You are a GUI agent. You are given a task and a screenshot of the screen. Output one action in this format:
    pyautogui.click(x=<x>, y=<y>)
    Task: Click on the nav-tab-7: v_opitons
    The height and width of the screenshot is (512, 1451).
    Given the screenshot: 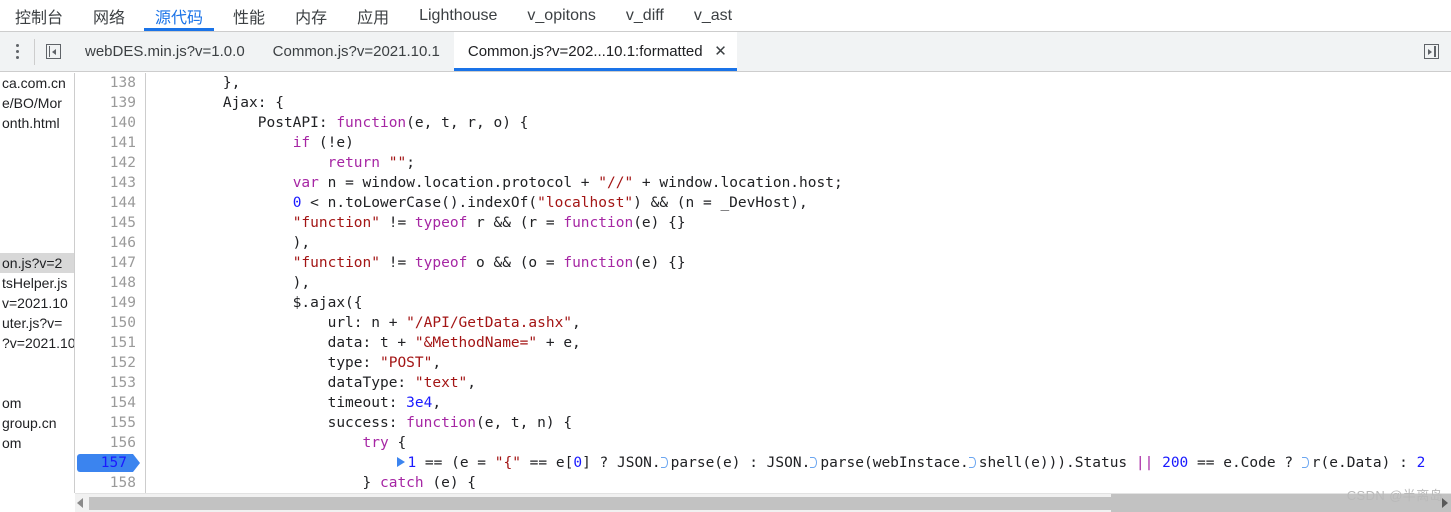 What is the action you would take?
    pyautogui.click(x=561, y=15)
    